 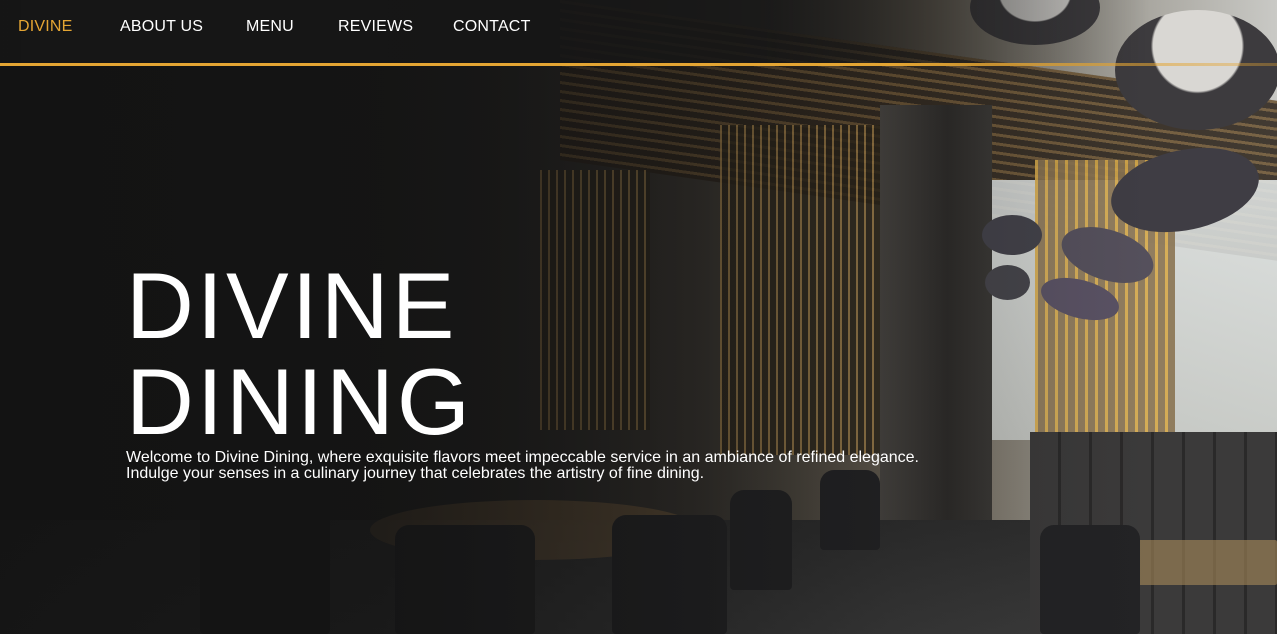 What do you see at coordinates (270, 27) in the screenshot?
I see `nav-link-menu: MENU` at bounding box center [270, 27].